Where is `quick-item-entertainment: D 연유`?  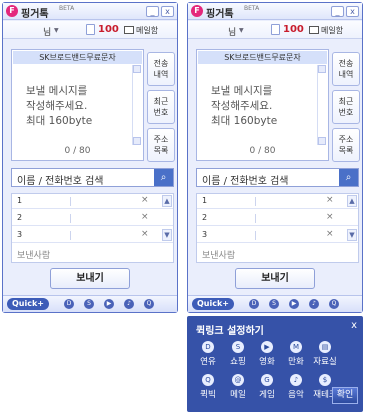
quick-item-entertainment: D 연유 is located at coordinates (208, 356).